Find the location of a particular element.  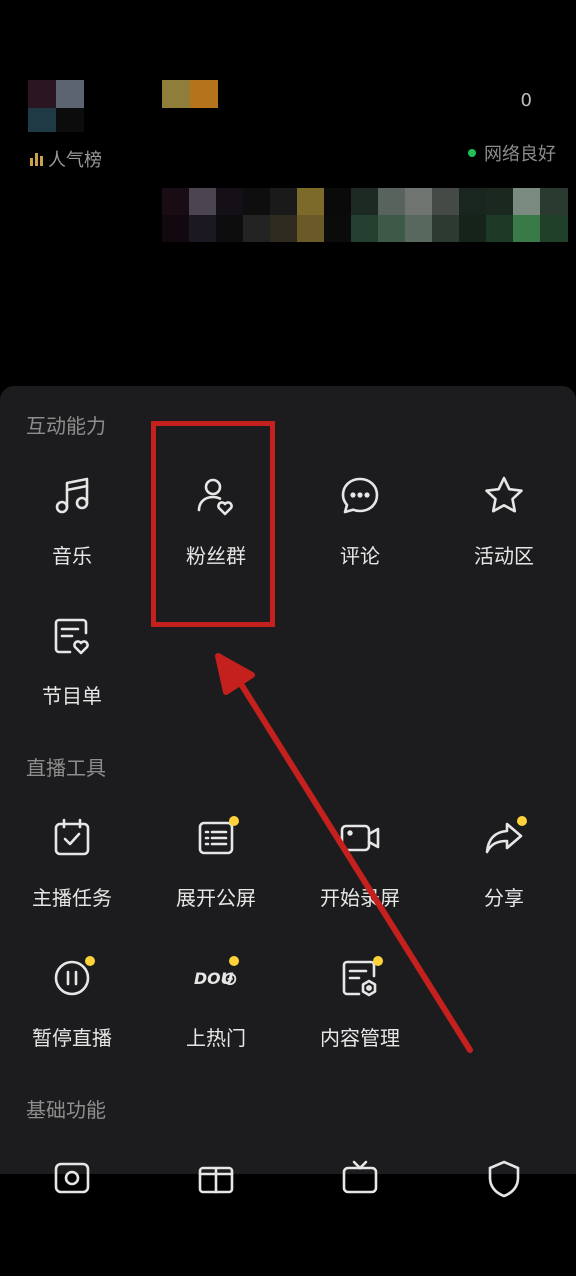

camera-flip-icon is located at coordinates (72, 1178).